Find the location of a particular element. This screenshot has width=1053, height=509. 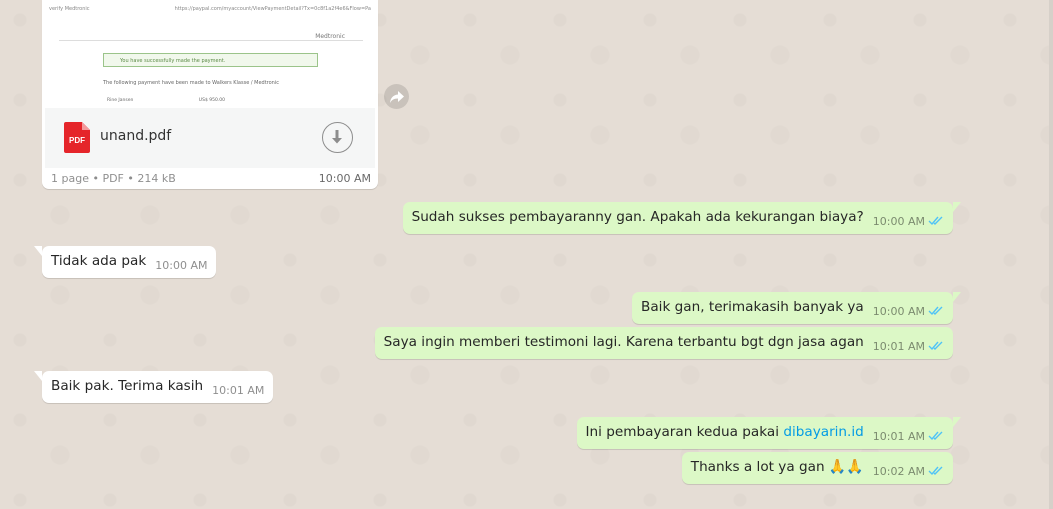

message-text: Tidak ada pak is located at coordinates (99, 261).